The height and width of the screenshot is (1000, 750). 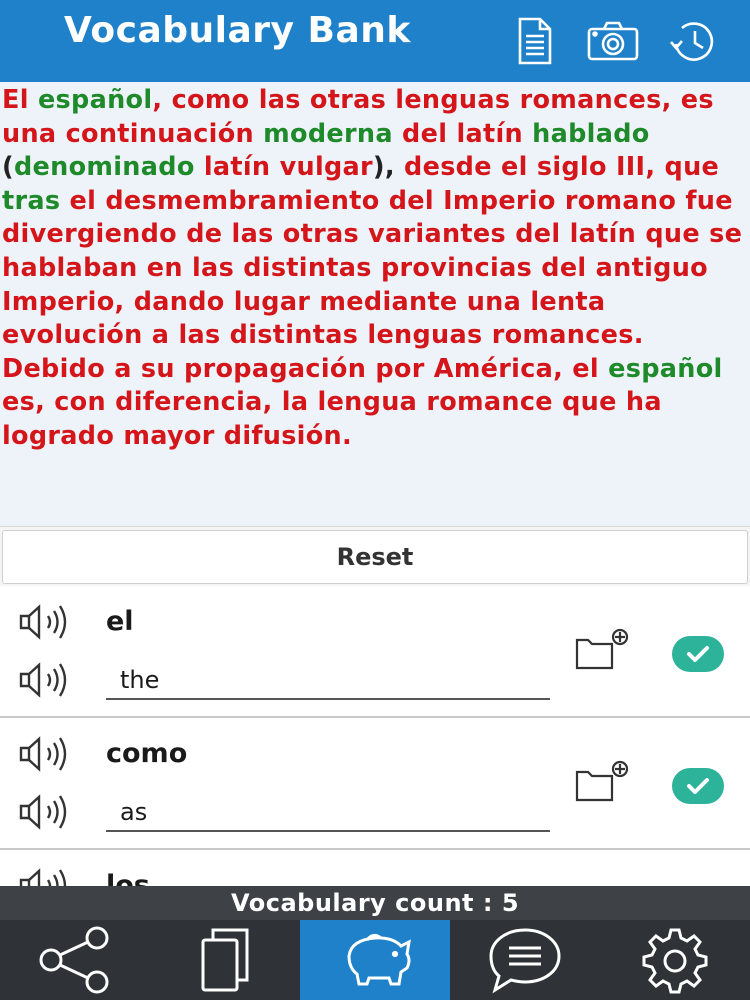 I want to click on passage-word-unknown: siglo, so click(x=572, y=167).